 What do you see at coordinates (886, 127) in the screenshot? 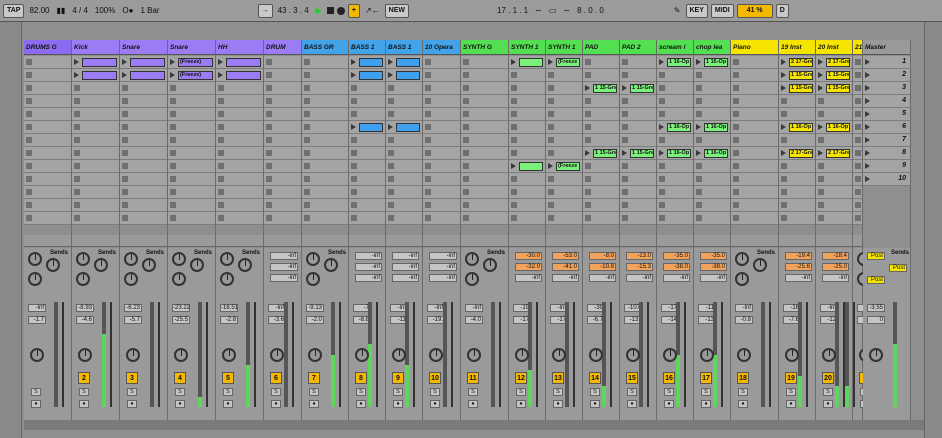
I see `scene-slot: 6` at bounding box center [886, 127].